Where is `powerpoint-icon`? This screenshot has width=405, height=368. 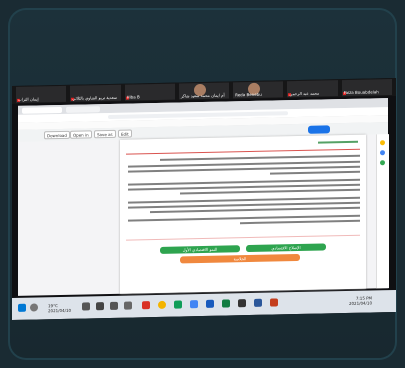 powerpoint-icon is located at coordinates (274, 302).